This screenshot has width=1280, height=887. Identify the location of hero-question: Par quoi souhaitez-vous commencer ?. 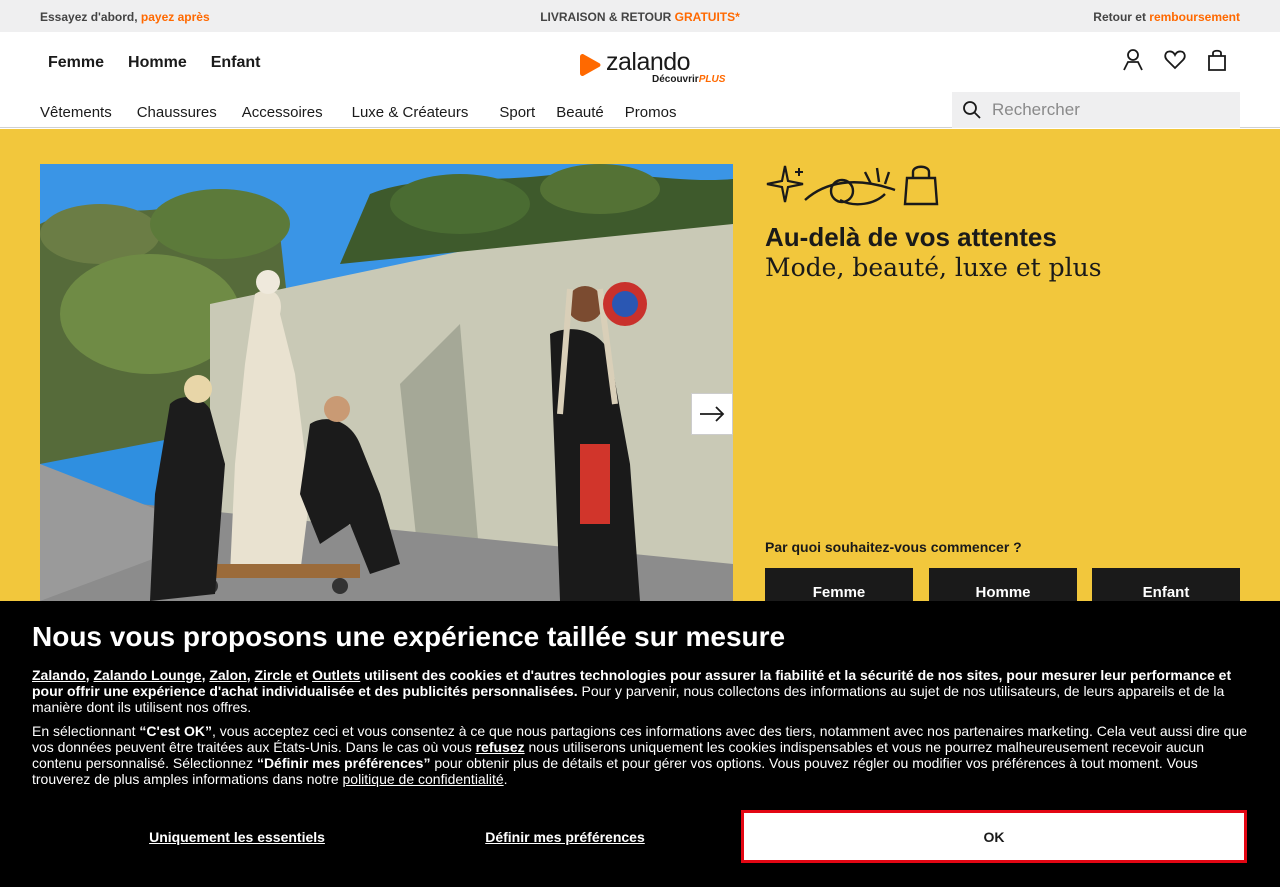
(893, 547).